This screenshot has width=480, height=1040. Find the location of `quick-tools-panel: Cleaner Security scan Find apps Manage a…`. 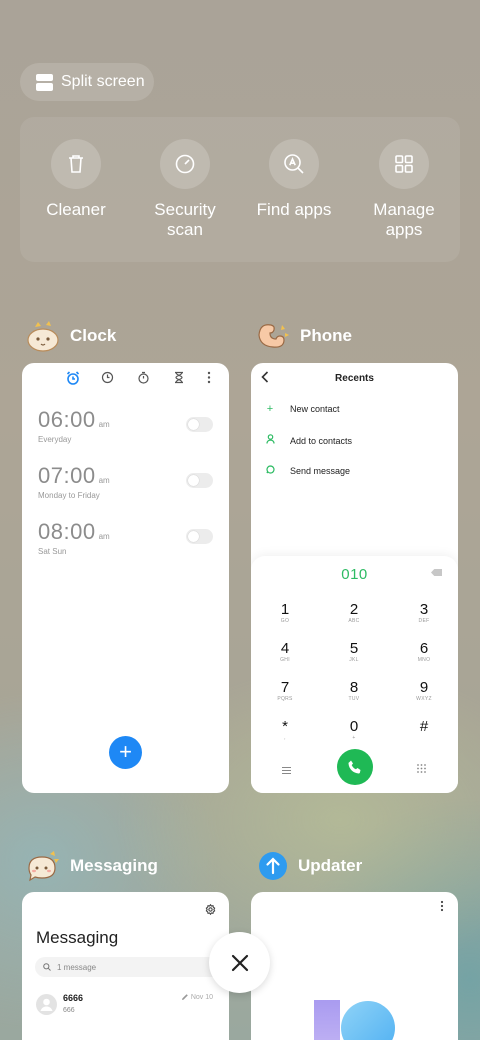

quick-tools-panel: Cleaner Security scan Find apps Manage a… is located at coordinates (240, 189).